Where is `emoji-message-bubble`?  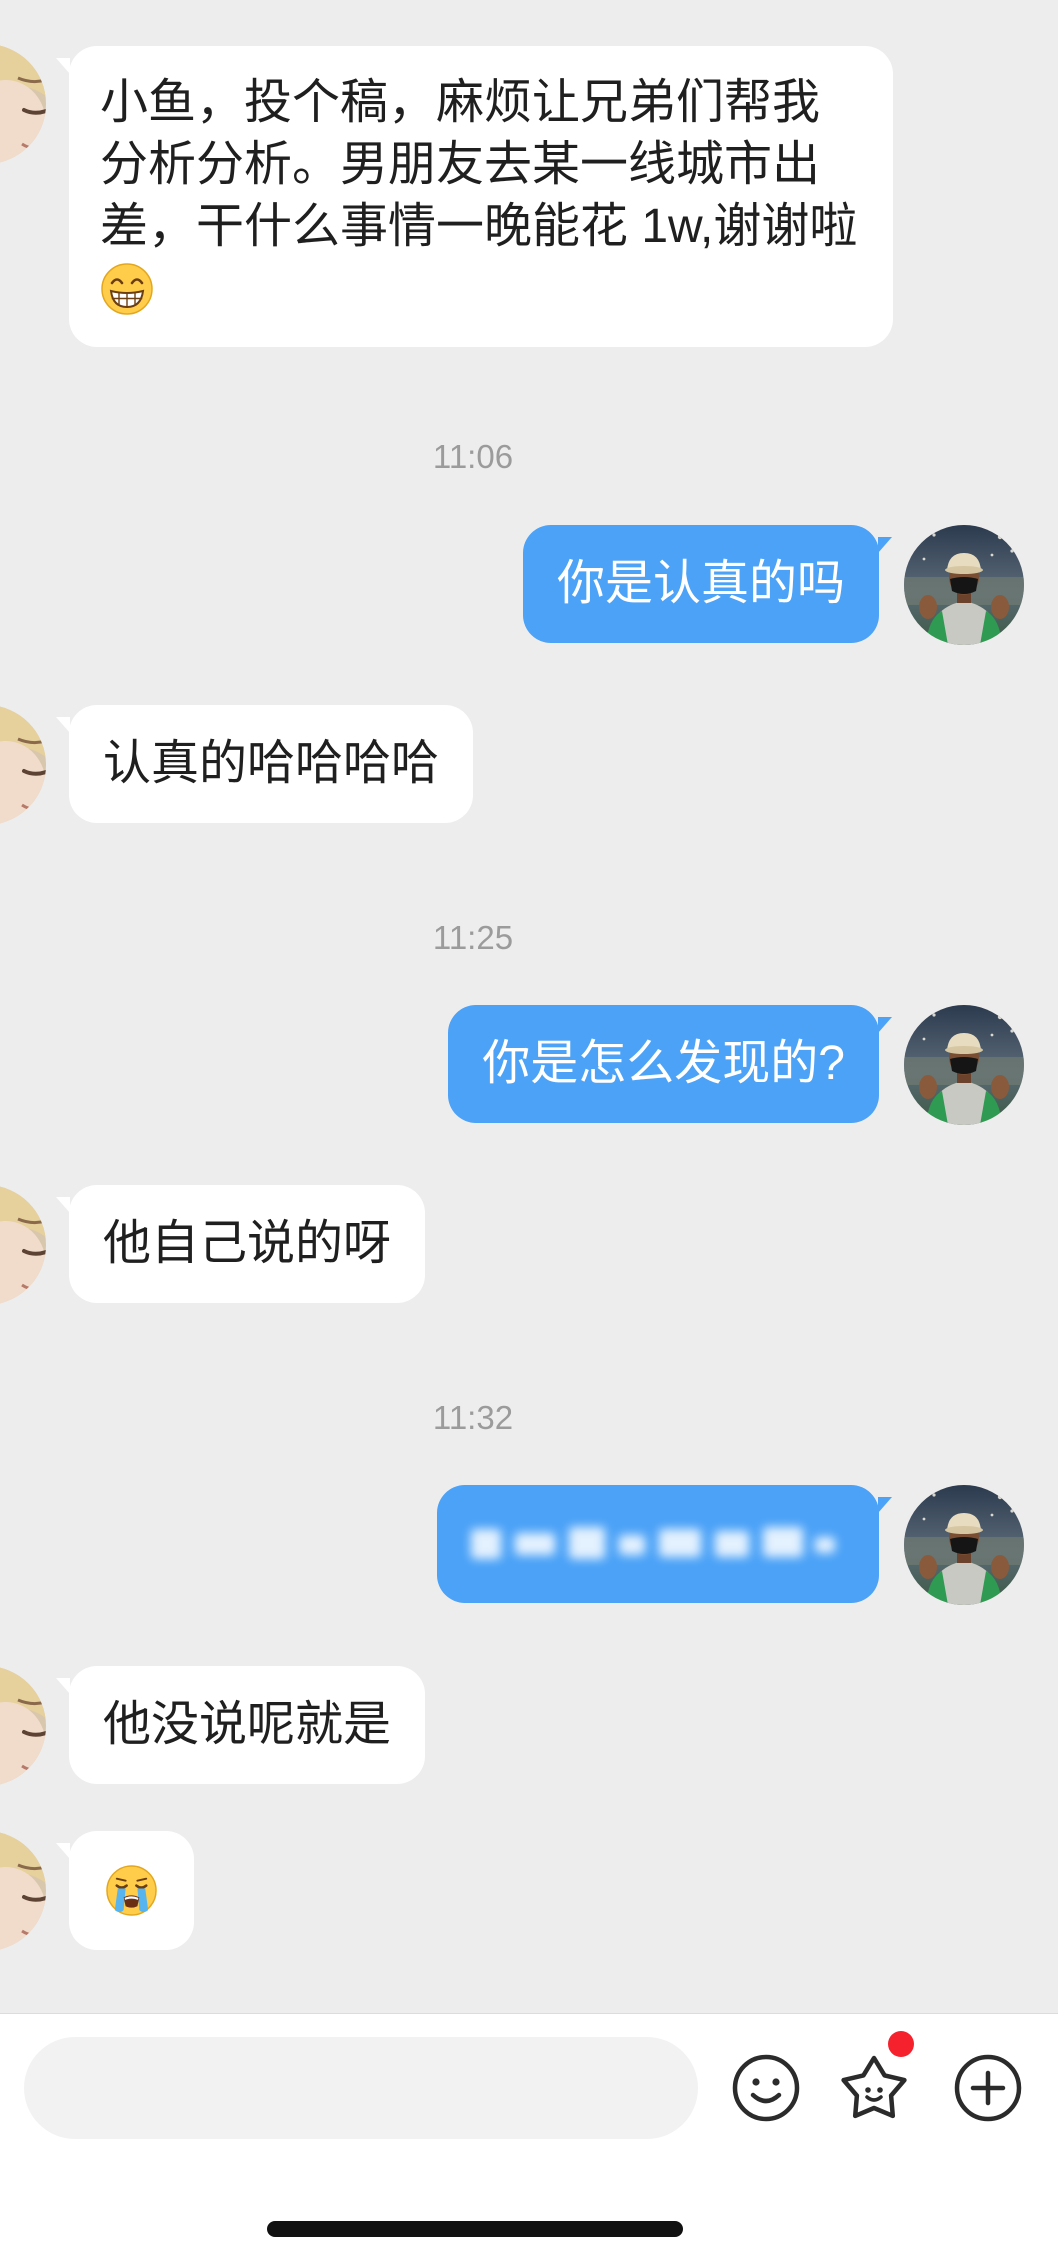
emoji-message-bubble is located at coordinates (125, 1890).